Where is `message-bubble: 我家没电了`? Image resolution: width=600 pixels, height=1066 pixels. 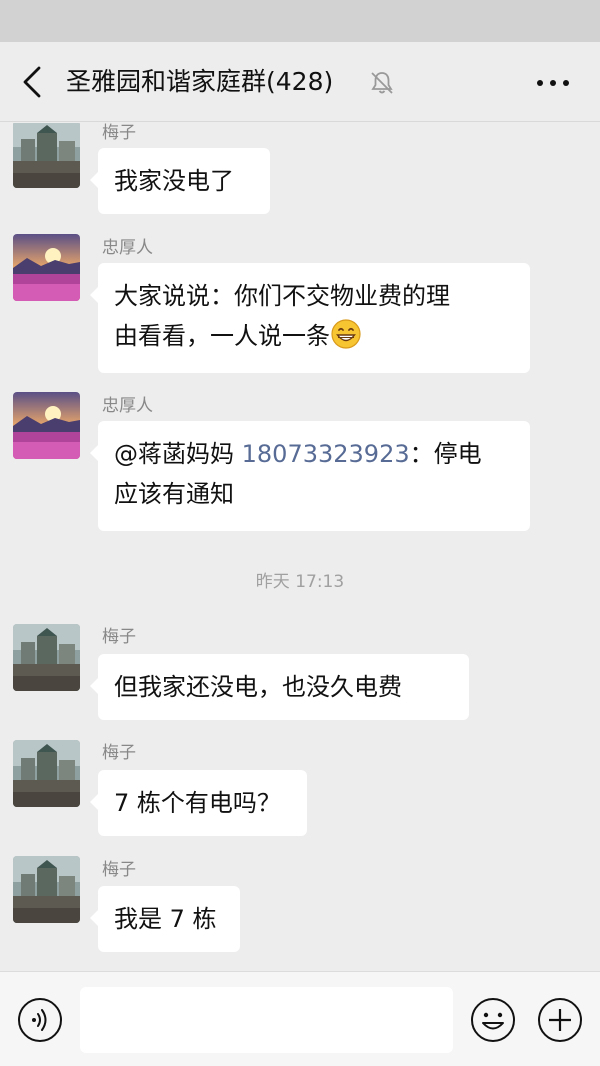
message-bubble: 我家没电了 is located at coordinates (180, 181).